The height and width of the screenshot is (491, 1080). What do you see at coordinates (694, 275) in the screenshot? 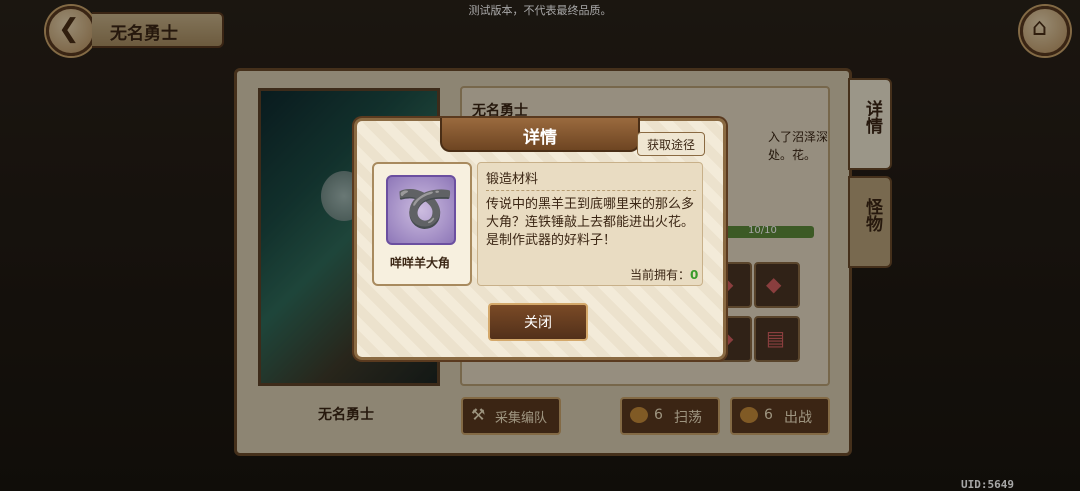
I see `owned-count: 0` at bounding box center [694, 275].